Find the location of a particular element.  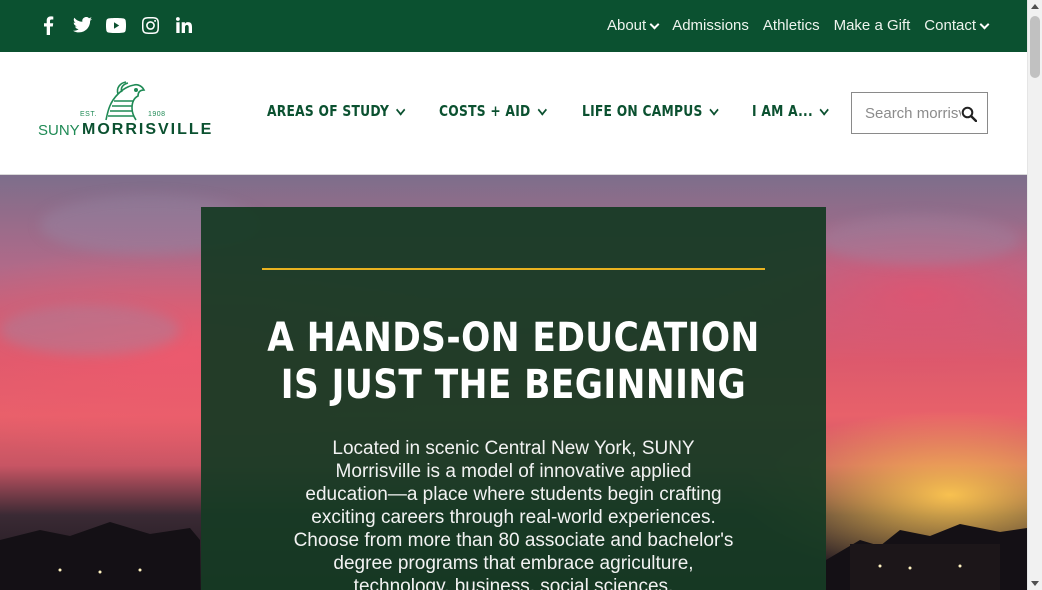

mustang-horse-icon is located at coordinates (125, 101).